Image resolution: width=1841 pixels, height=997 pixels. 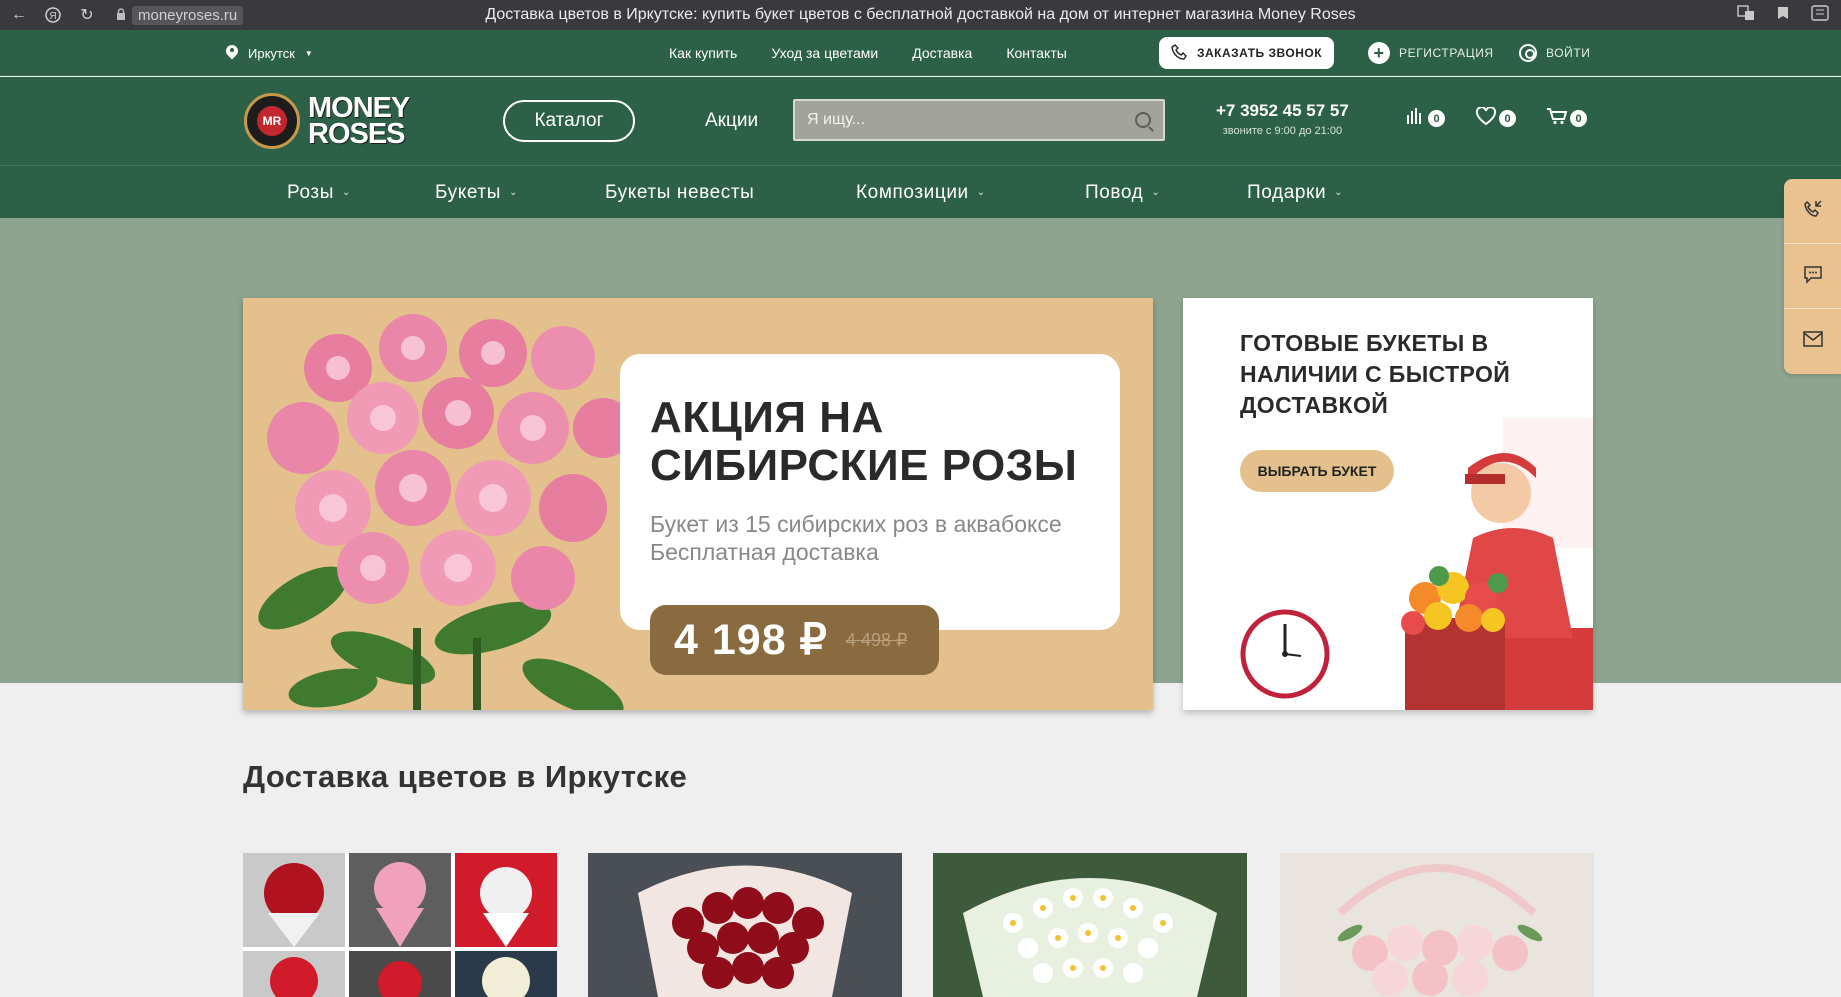 I want to click on address-bar: moneyroses.ru, so click(x=179, y=15).